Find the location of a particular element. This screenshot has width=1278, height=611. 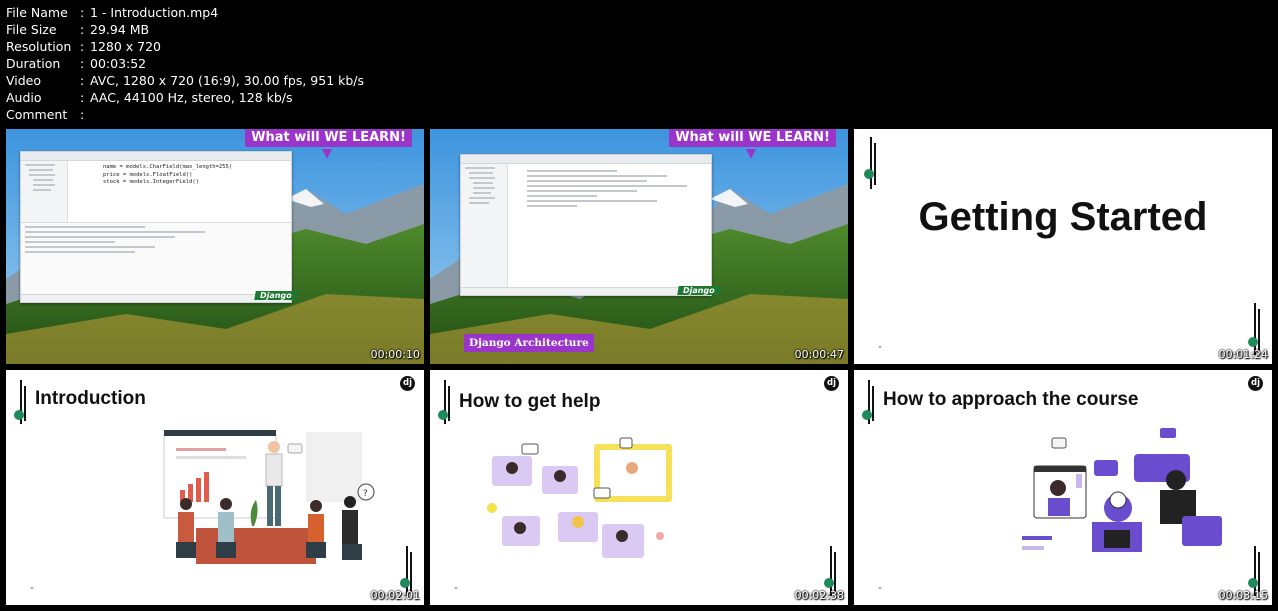

presentation-illustration: ? is located at coordinates (269, 497).